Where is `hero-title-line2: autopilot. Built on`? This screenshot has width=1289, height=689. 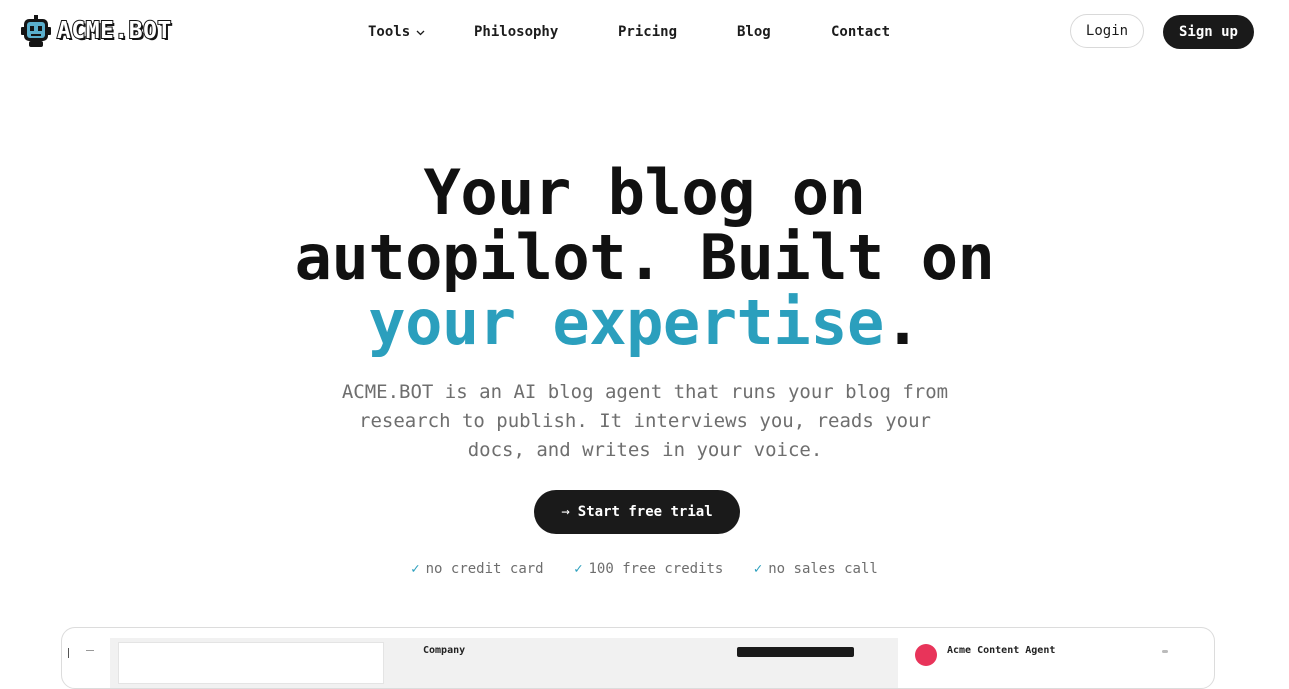
hero-title-line2: autopilot. Built on is located at coordinates (644, 257).